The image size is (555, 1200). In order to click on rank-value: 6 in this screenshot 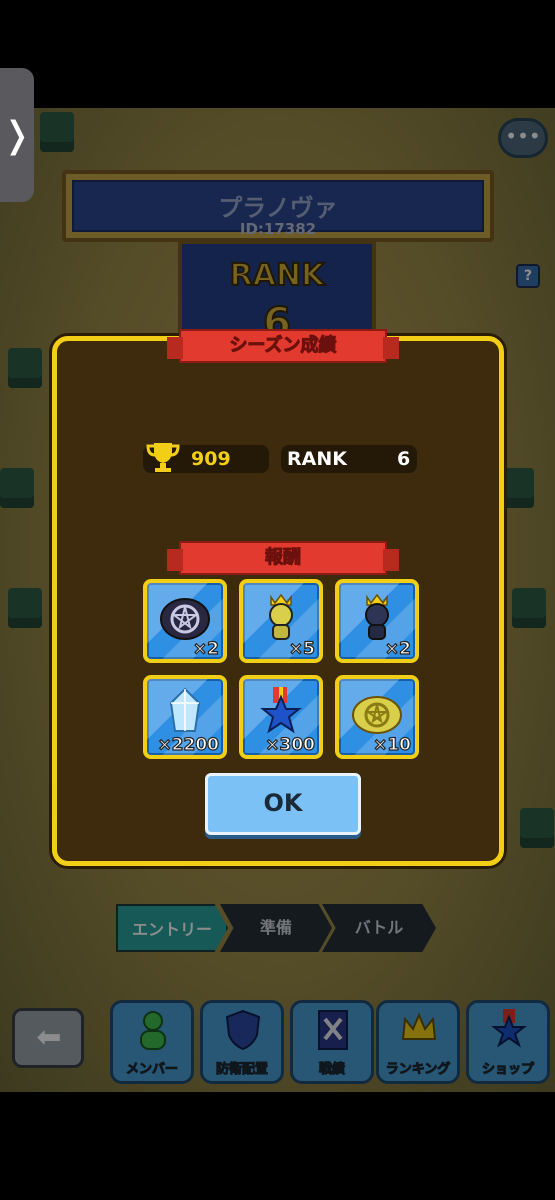, I will do `click(404, 459)`.